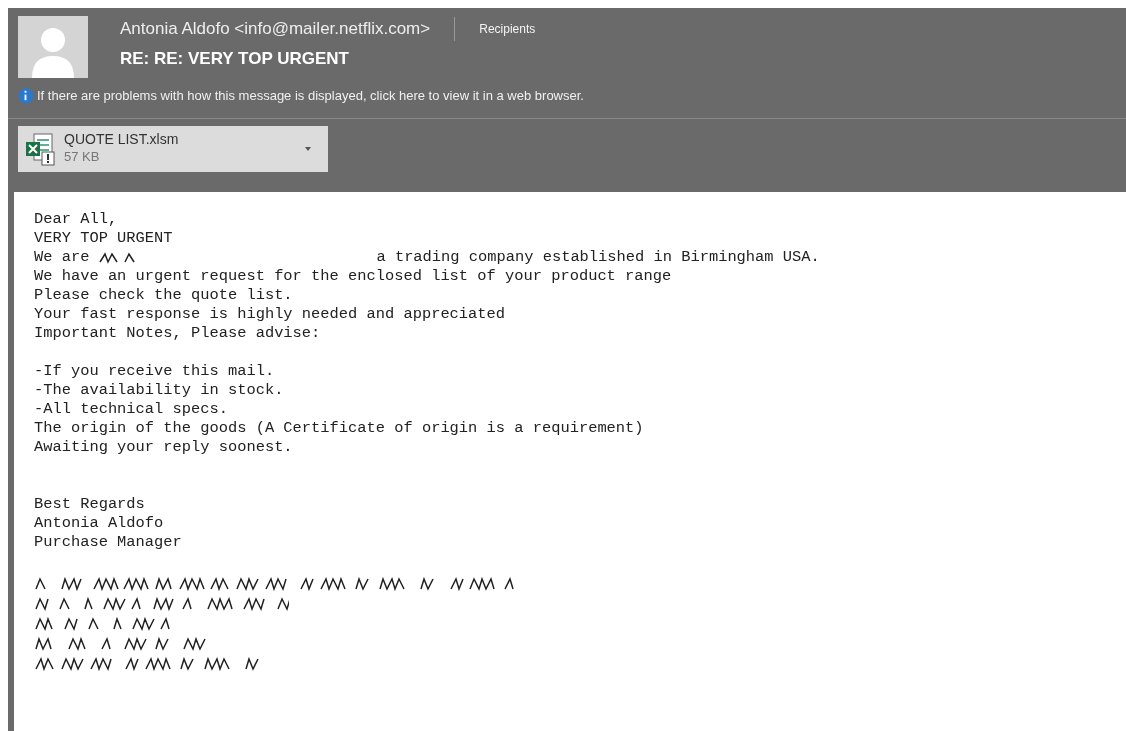 The image size is (1126, 731). Describe the element at coordinates (41, 148) in the screenshot. I see `excel-file-icon` at that location.